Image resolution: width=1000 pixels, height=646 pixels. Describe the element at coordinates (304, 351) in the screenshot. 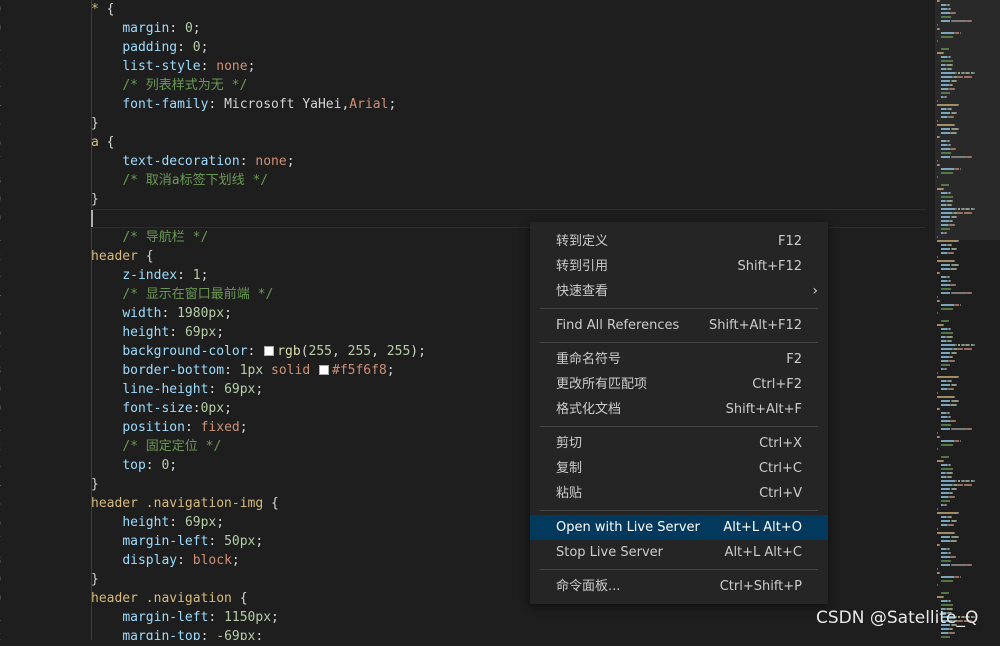

I see `code-token: (` at that location.